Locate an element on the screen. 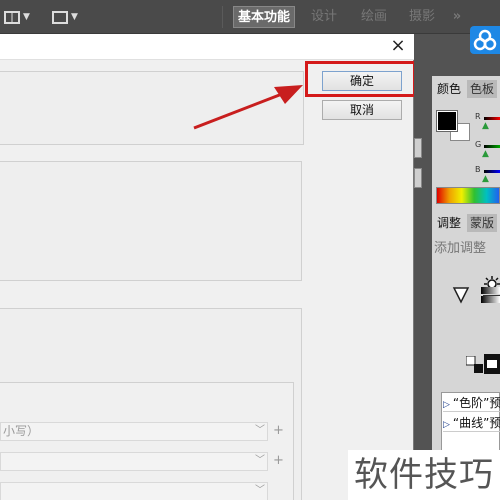 This screenshot has width=500, height=500. arrange-documents-button: ▼ is located at coordinates (17, 17).